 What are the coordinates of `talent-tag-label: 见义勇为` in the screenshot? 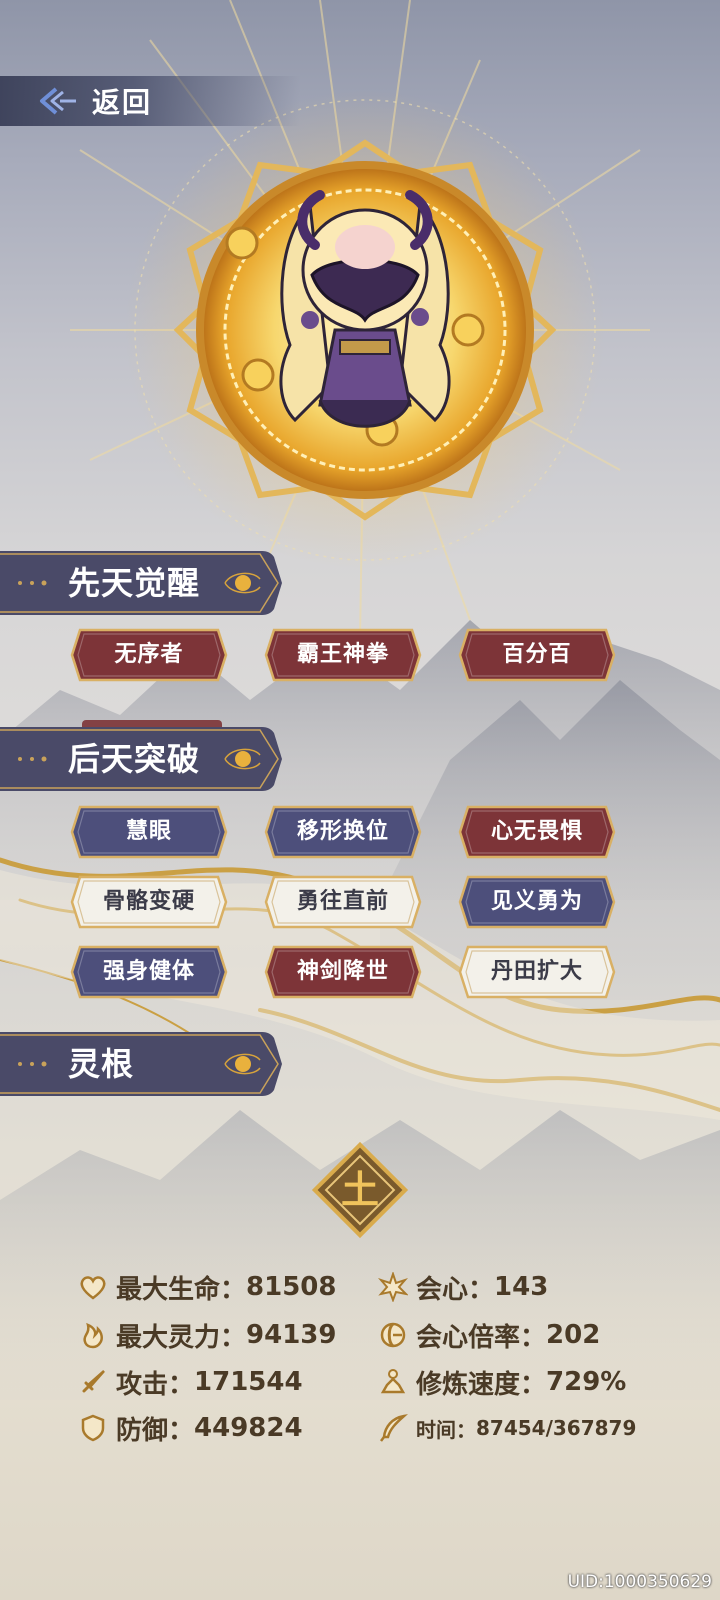 It's located at (536, 901).